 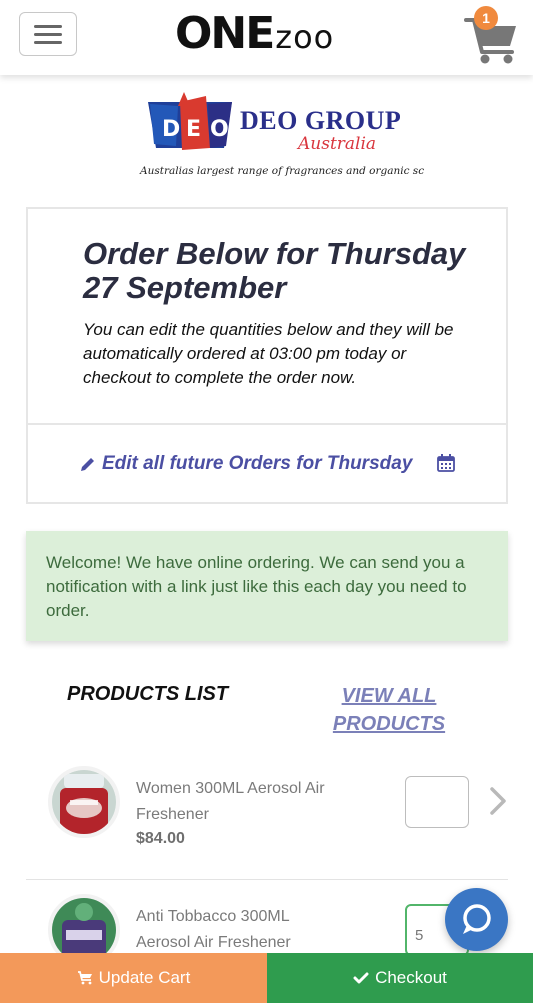 What do you see at coordinates (491, 36) in the screenshot?
I see `cart-button: 1` at bounding box center [491, 36].